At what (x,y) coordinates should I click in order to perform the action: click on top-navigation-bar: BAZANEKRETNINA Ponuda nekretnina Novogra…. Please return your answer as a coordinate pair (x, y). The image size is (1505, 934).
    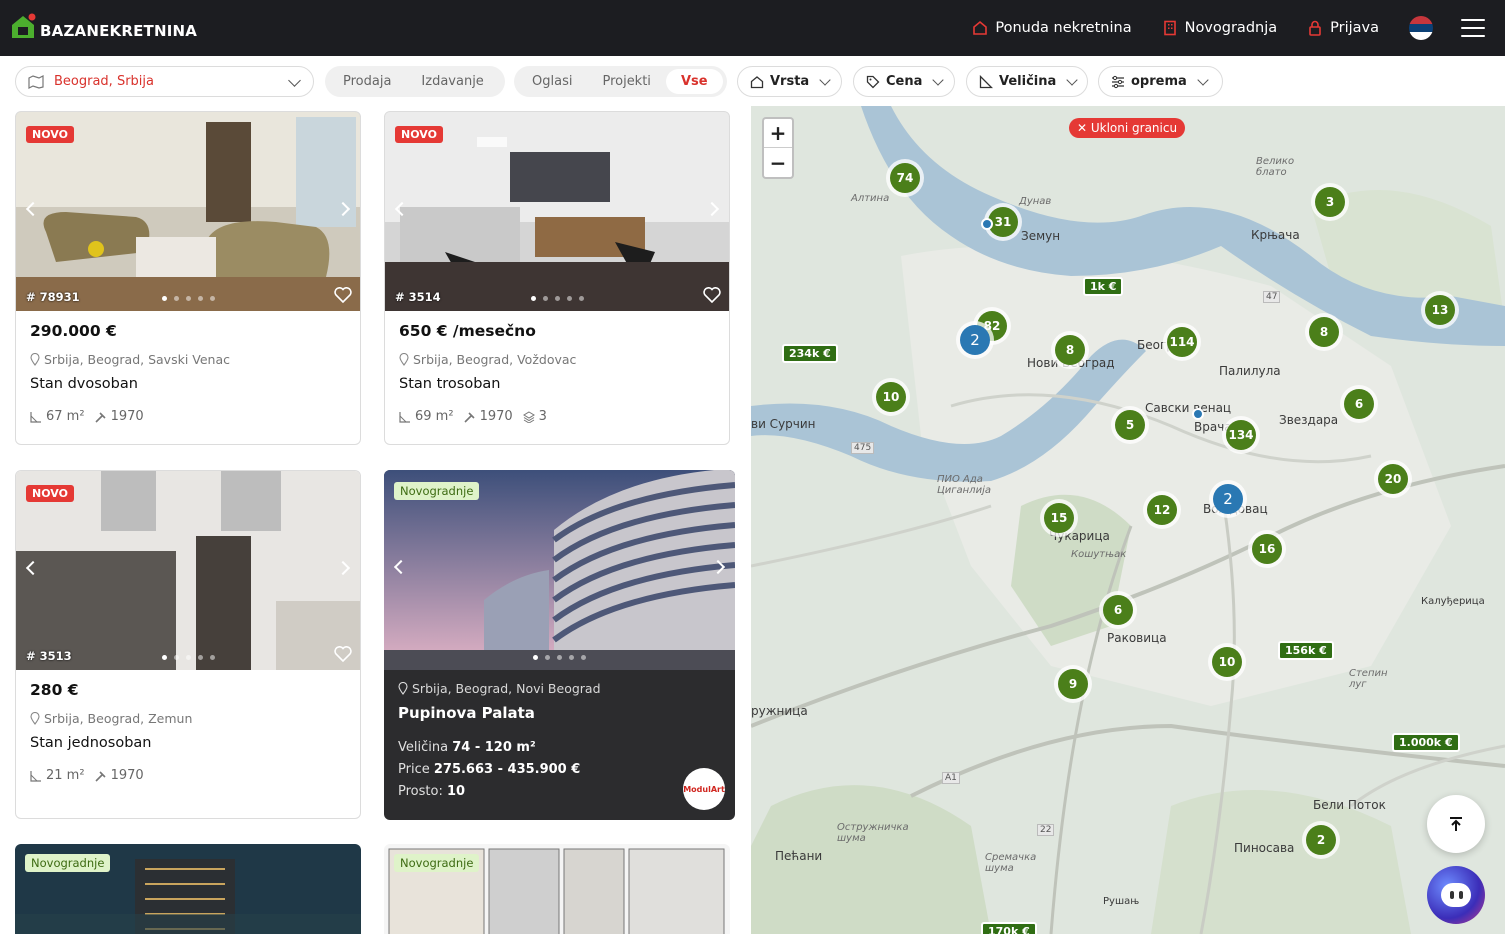
    Looking at the image, I should click on (752, 28).